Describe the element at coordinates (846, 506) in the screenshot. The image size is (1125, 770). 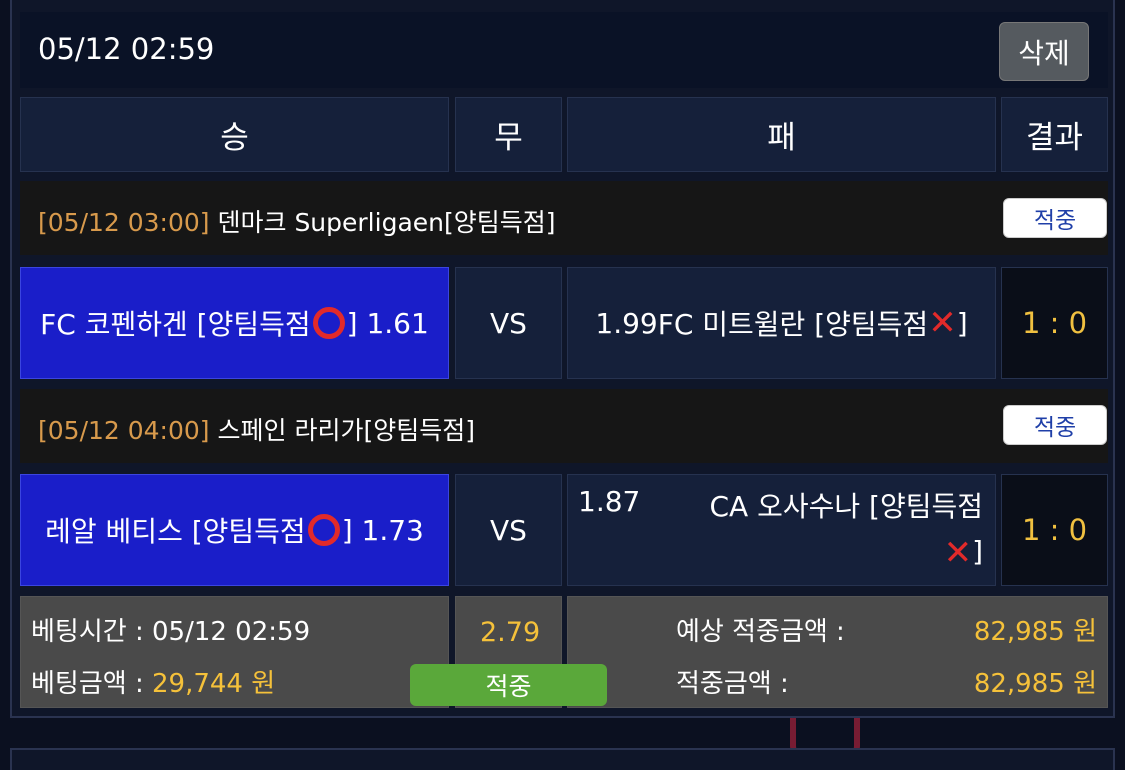
I see `away-team-label: CA 오사수나 [양팀득점` at that location.